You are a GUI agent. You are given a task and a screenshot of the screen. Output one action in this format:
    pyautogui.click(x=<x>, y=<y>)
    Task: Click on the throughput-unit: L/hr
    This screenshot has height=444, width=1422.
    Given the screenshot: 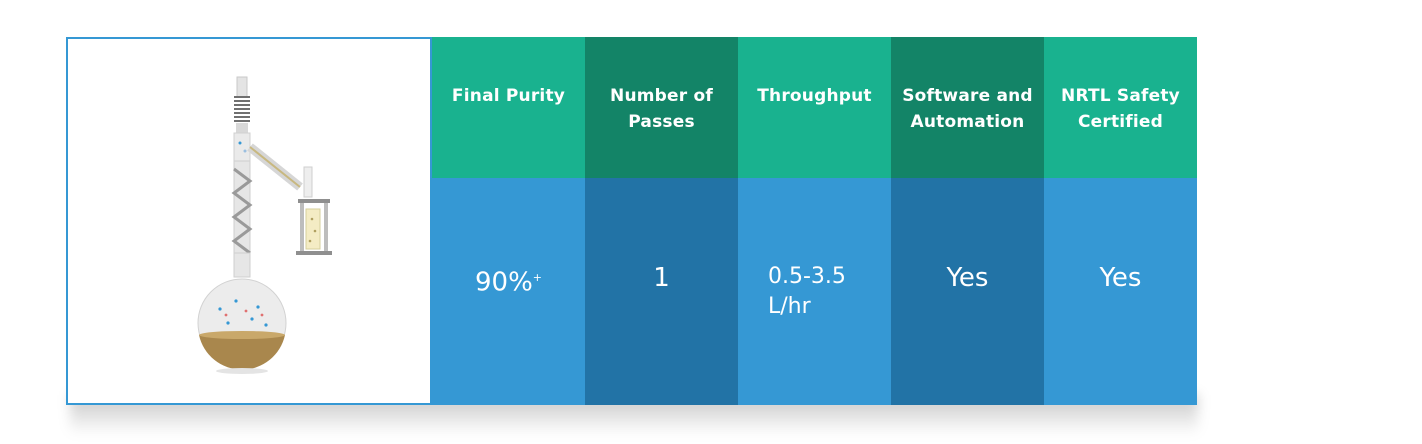 What is the action you would take?
    pyautogui.click(x=789, y=306)
    